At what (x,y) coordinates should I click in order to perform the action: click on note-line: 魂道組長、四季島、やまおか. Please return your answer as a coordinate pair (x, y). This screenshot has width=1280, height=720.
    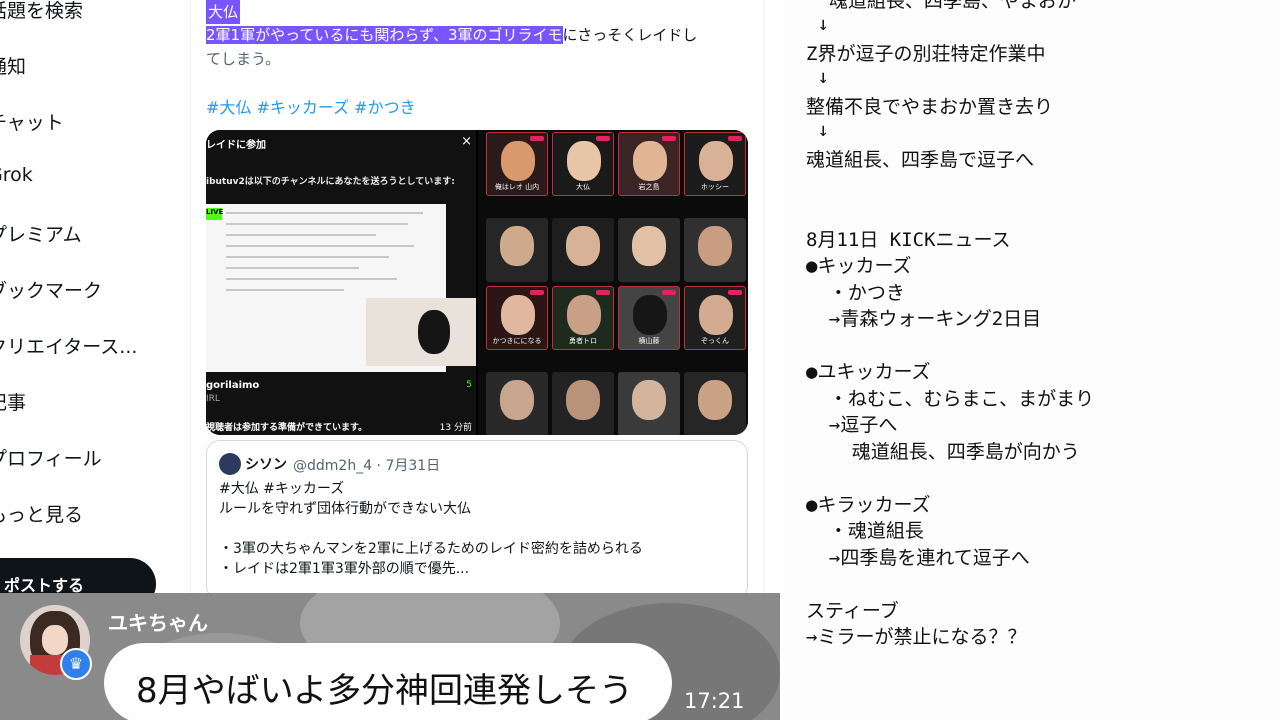
    Looking at the image, I should click on (941, 6).